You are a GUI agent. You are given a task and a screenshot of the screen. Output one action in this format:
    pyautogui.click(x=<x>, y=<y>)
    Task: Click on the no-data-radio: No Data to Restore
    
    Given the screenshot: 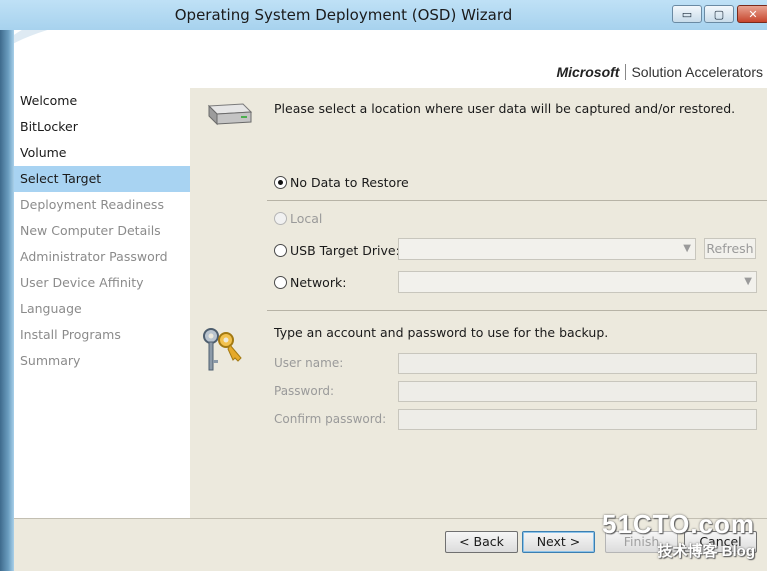 What is the action you would take?
    pyautogui.click(x=341, y=182)
    